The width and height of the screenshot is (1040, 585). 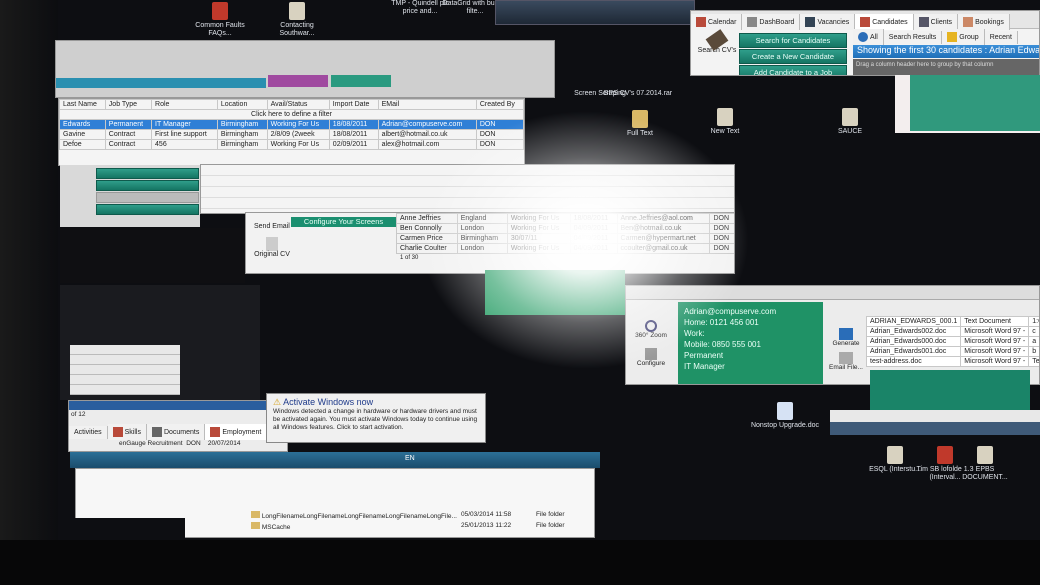 What do you see at coordinates (1001, 37) in the screenshot?
I see `toolbar-recent: Recent` at bounding box center [1001, 37].